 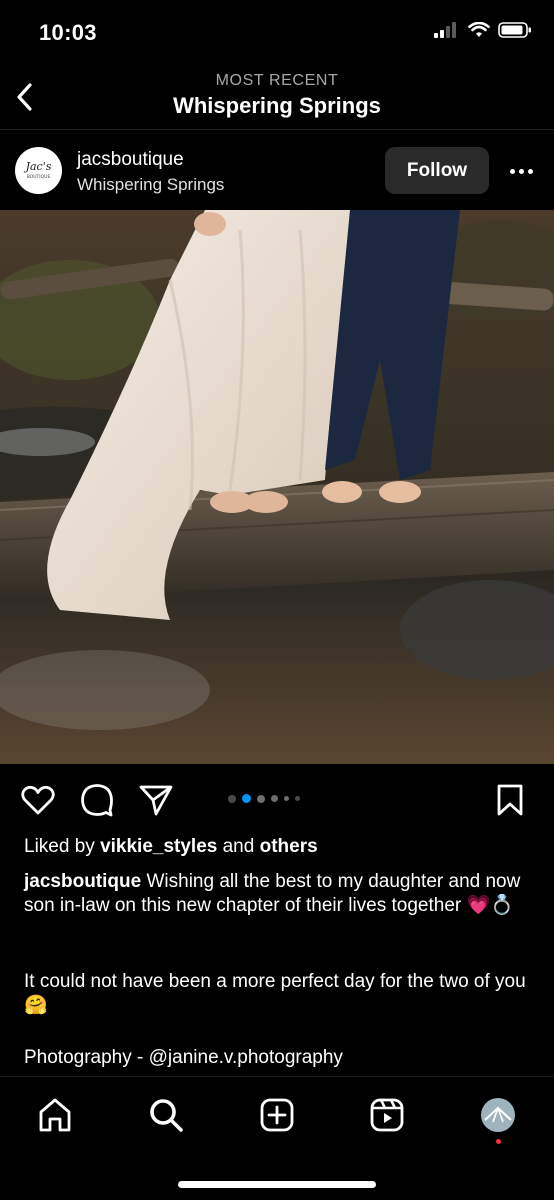 I want to click on share-button, so click(x=156, y=800).